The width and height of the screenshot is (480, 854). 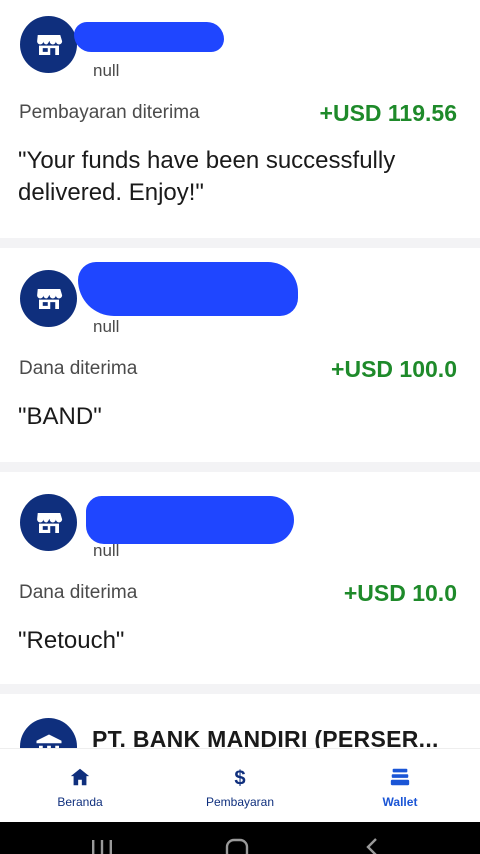 I want to click on wallet-icon, so click(x=400, y=777).